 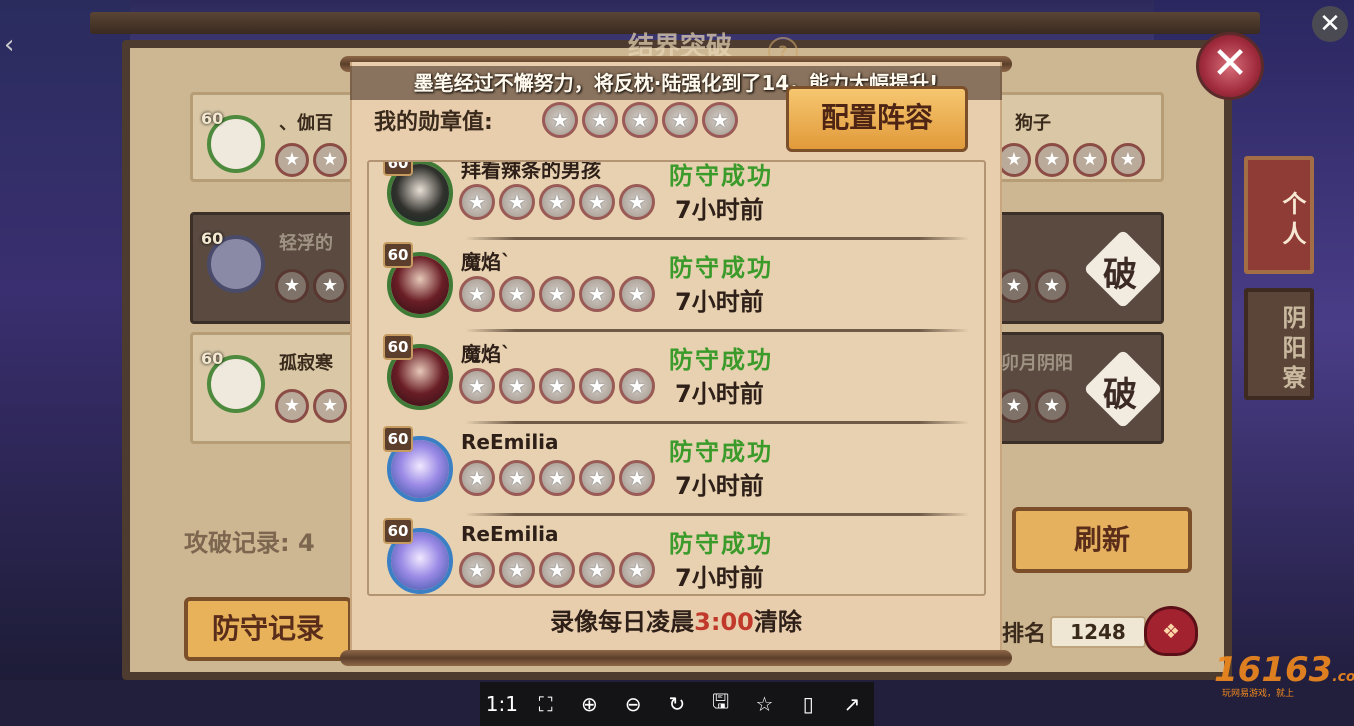 I want to click on fit-screen-icon: ⛶, so click(x=546, y=704).